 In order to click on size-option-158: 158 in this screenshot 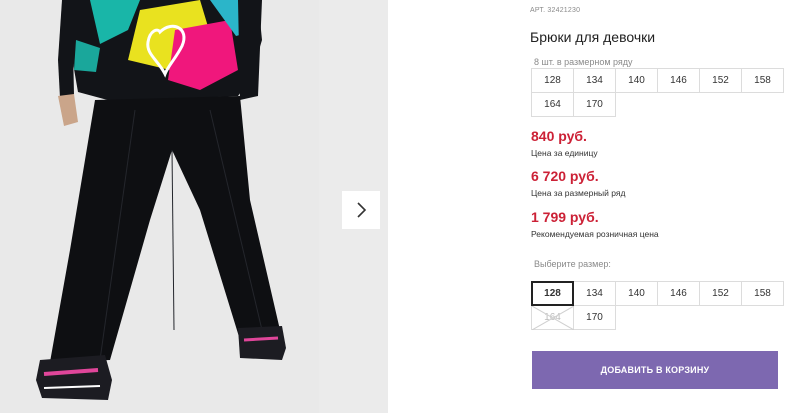, I will do `click(762, 293)`.